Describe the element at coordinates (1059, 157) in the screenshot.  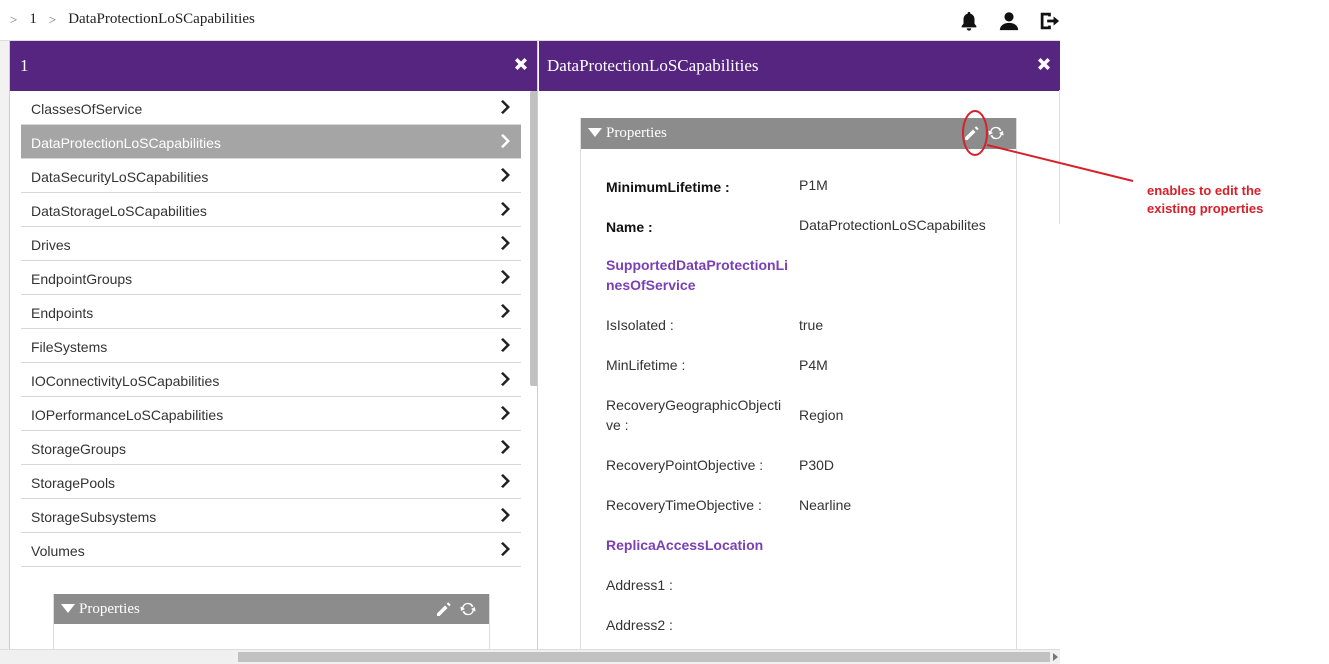
I see `panel-divider` at that location.